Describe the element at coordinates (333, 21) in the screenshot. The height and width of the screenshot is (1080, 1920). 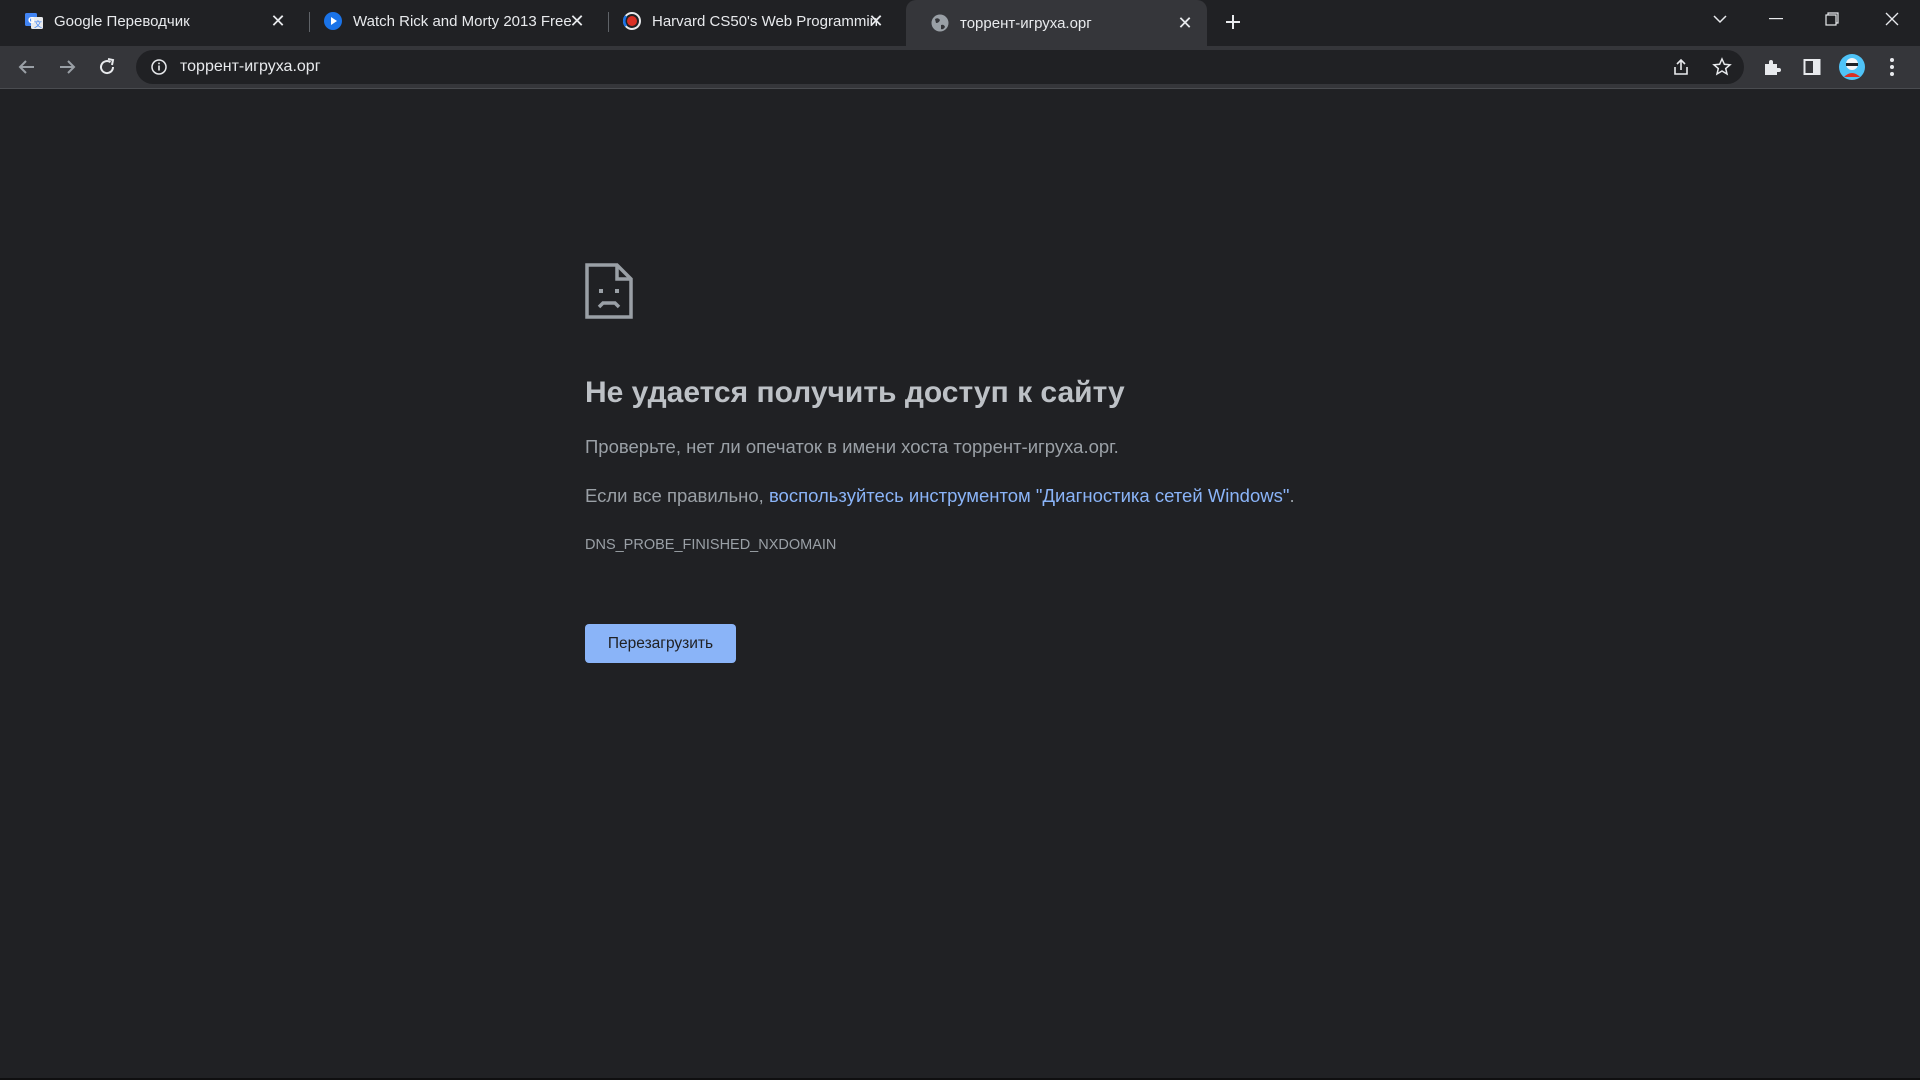
I see `play-icon` at that location.